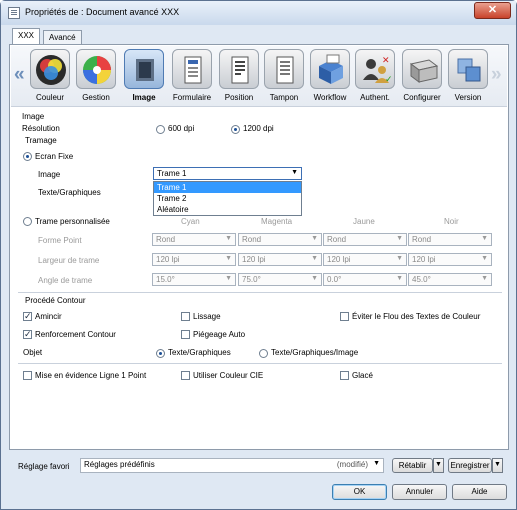 The width and height of the screenshot is (517, 510). What do you see at coordinates (450, 279) in the screenshot?
I see `angle-noir-select: 45.0° ▼` at bounding box center [450, 279].